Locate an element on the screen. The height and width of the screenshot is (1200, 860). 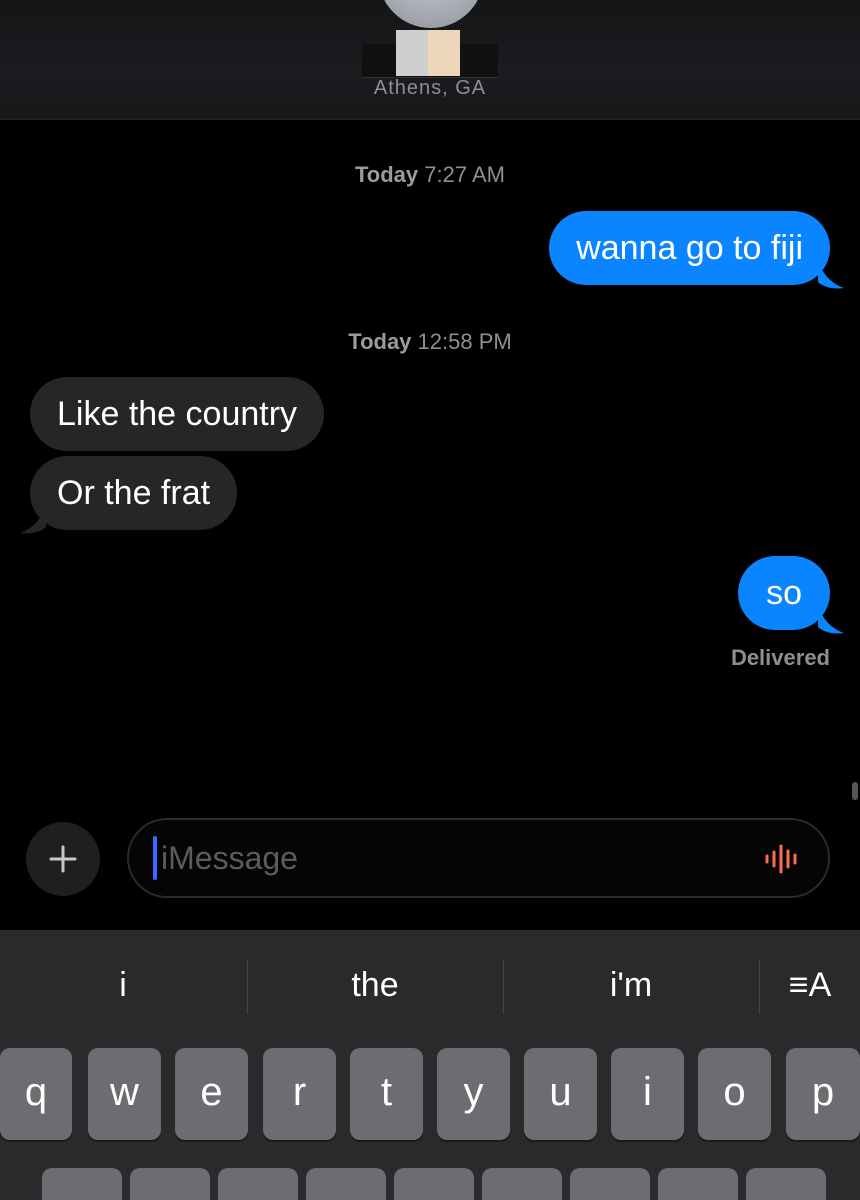
key-i: i is located at coordinates (647, 1094).